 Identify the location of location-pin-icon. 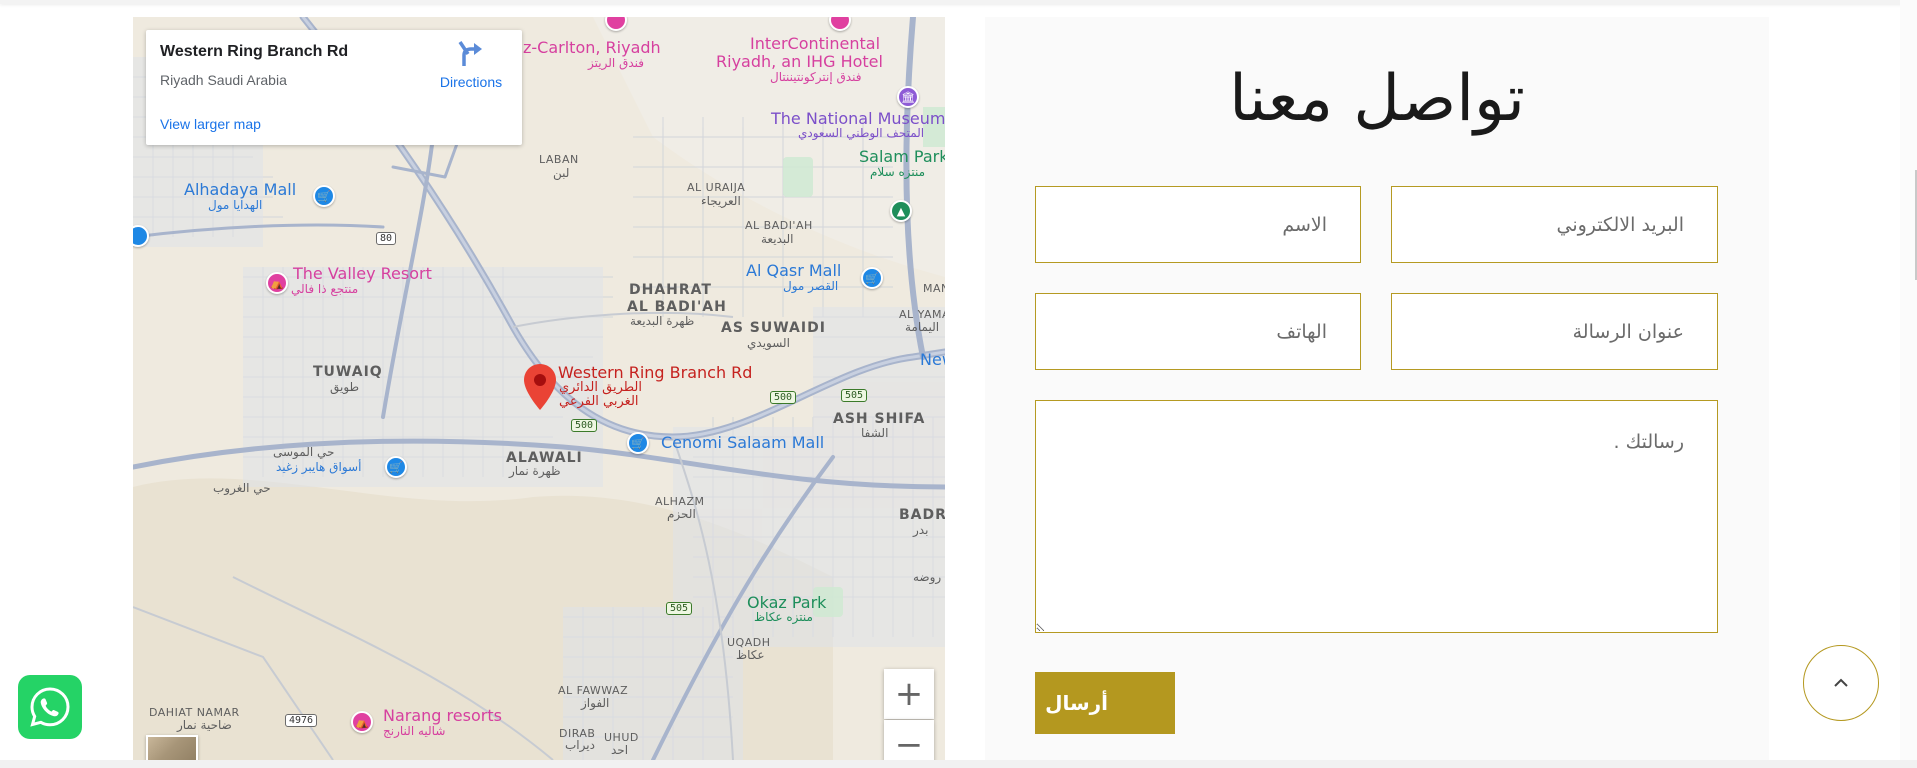
(540, 387).